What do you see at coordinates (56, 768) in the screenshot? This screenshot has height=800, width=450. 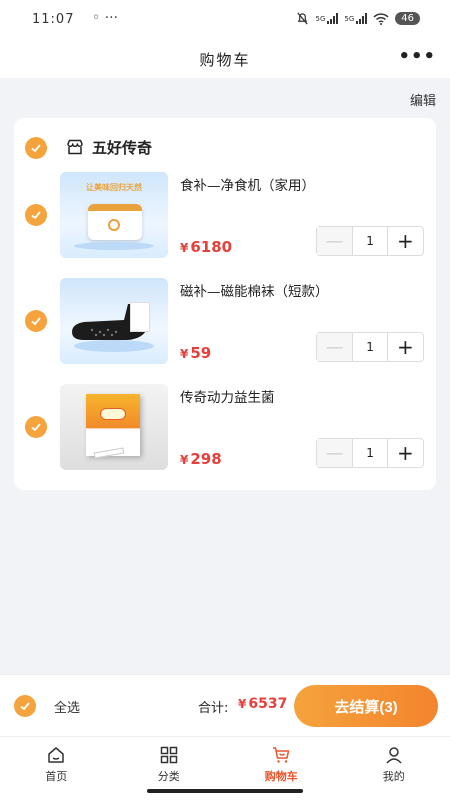 I see `tab-home: 首页` at bounding box center [56, 768].